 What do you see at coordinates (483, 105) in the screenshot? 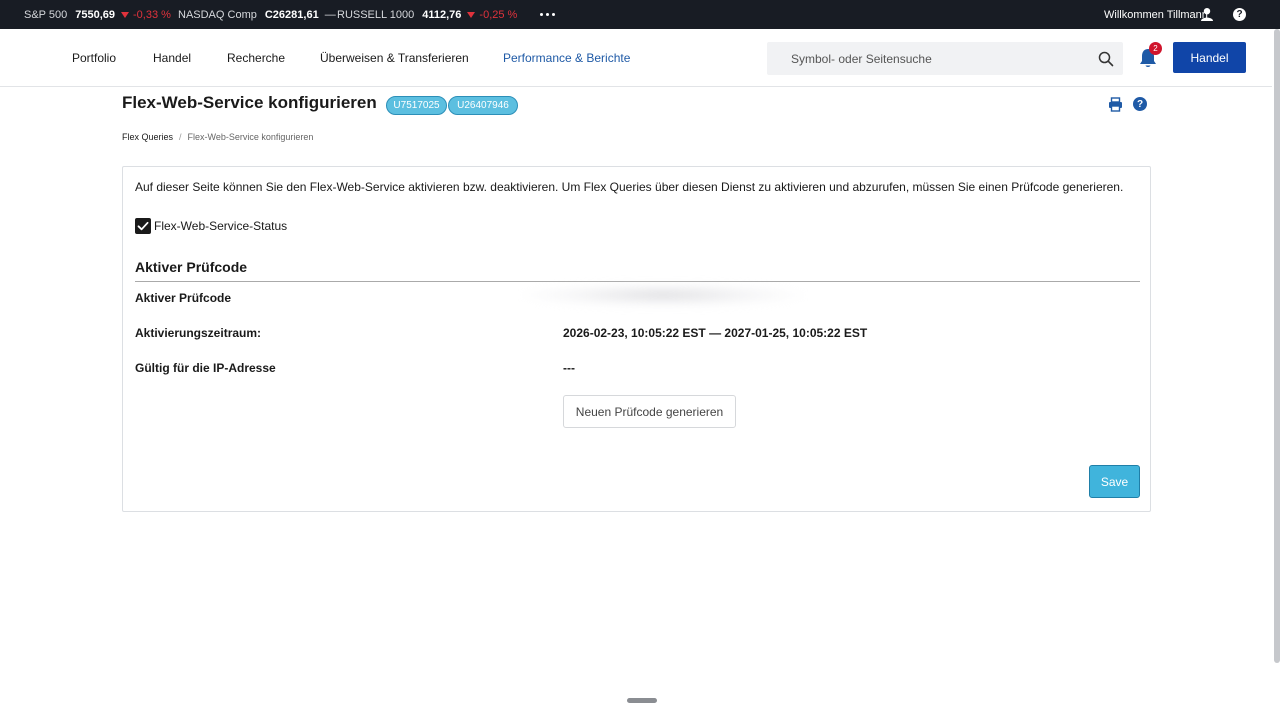
I see `account-badge: U26407946` at bounding box center [483, 105].